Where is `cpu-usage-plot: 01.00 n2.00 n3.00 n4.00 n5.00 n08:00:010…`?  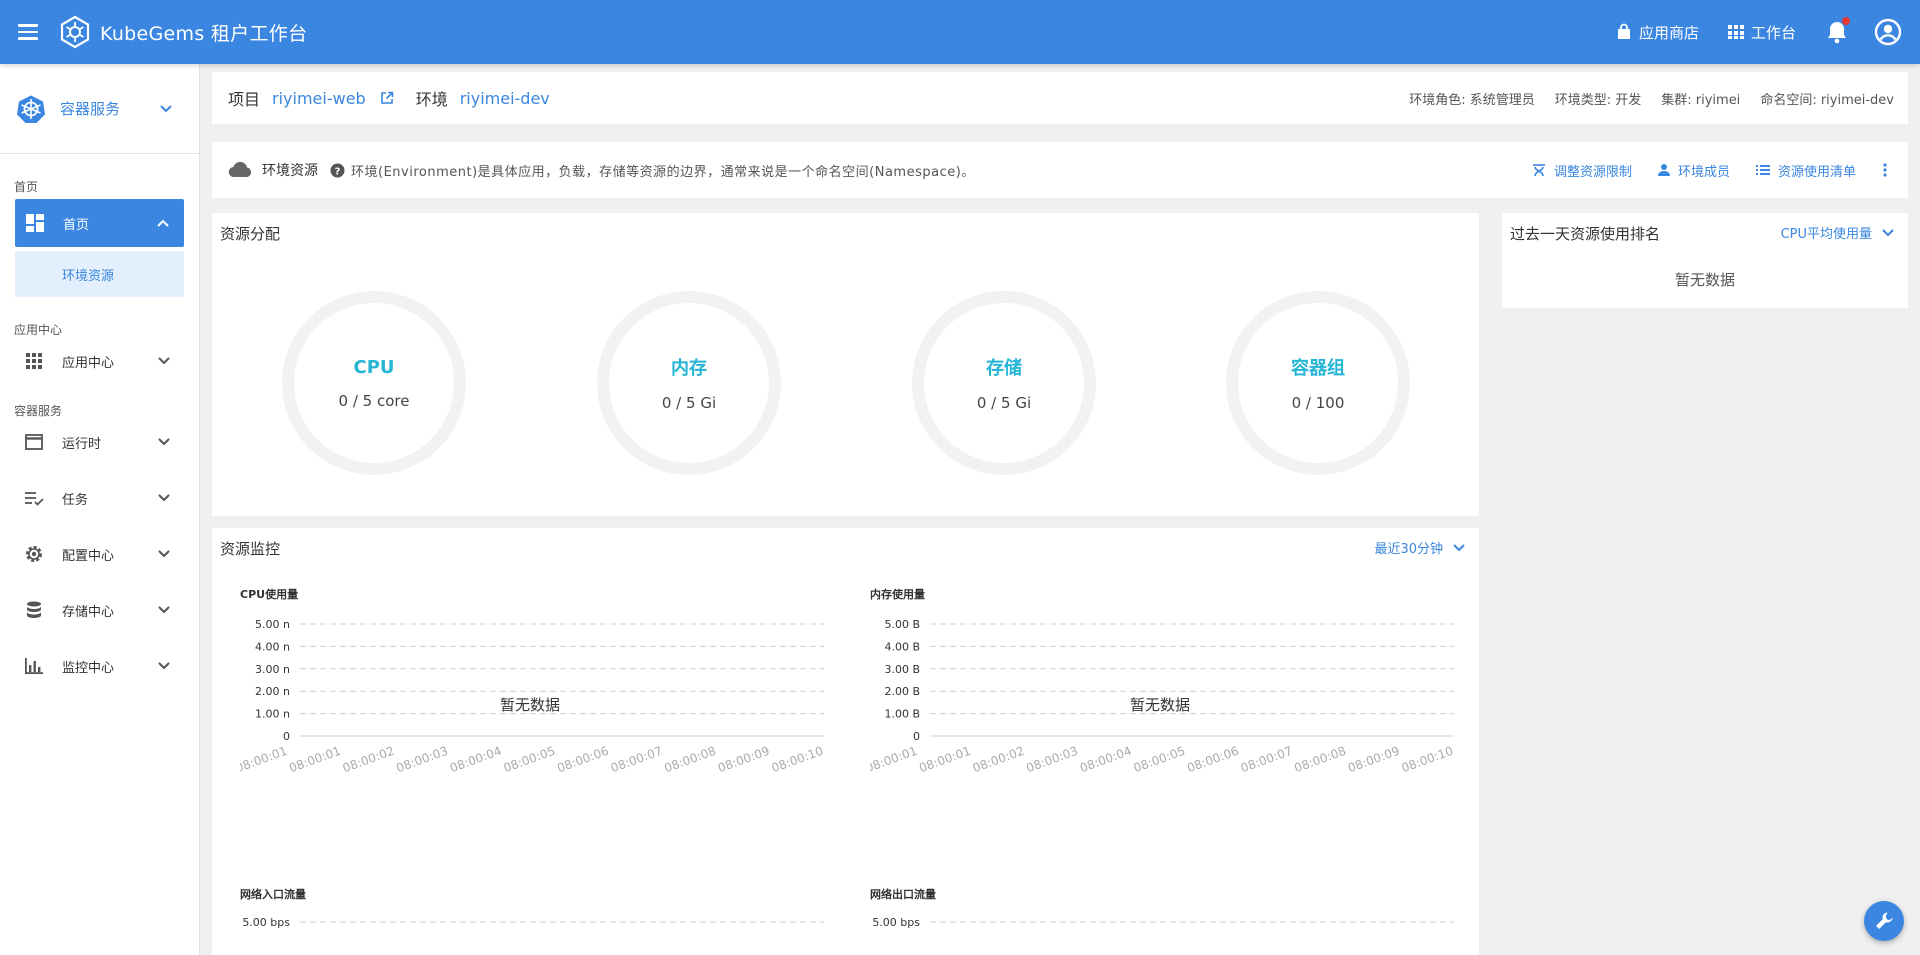
cpu-usage-plot: 01.00 n2.00 n3.00 n4.00 n5.00 n08:00:010… is located at coordinates (532, 697).